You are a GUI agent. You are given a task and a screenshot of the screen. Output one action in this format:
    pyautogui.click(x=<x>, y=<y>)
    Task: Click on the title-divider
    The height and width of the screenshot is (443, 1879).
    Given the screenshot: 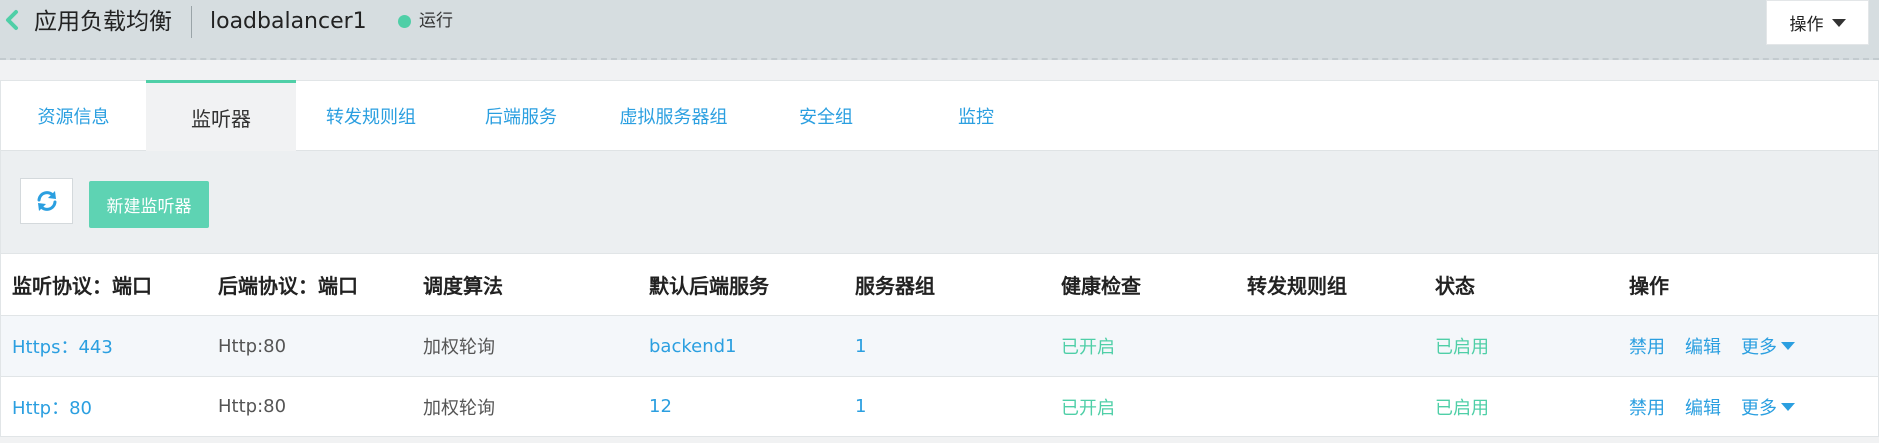 What is the action you would take?
    pyautogui.click(x=191, y=22)
    